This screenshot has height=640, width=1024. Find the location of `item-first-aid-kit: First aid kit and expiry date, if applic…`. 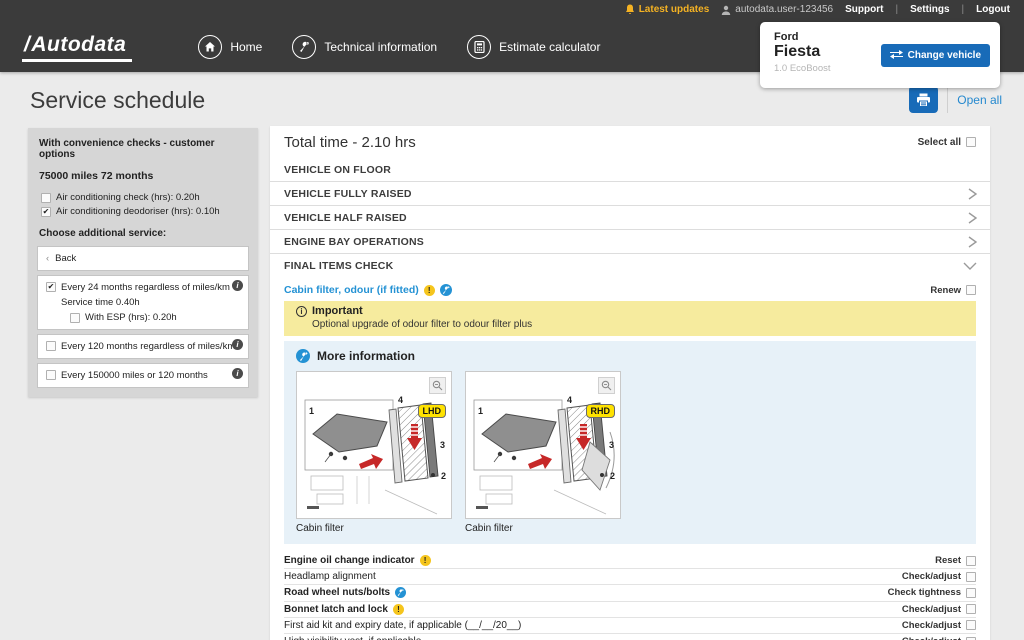

item-first-aid-kit: First aid kit and expiry date, if applic… is located at coordinates (630, 626).